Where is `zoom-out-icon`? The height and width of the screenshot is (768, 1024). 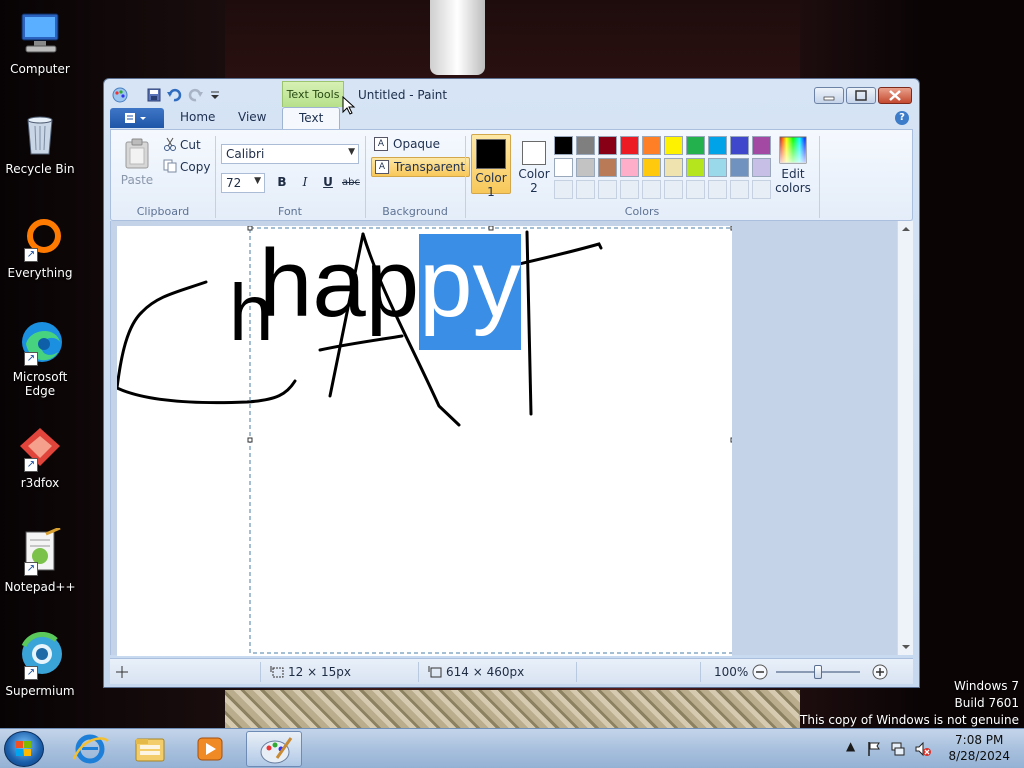
zoom-out-icon is located at coordinates (760, 672).